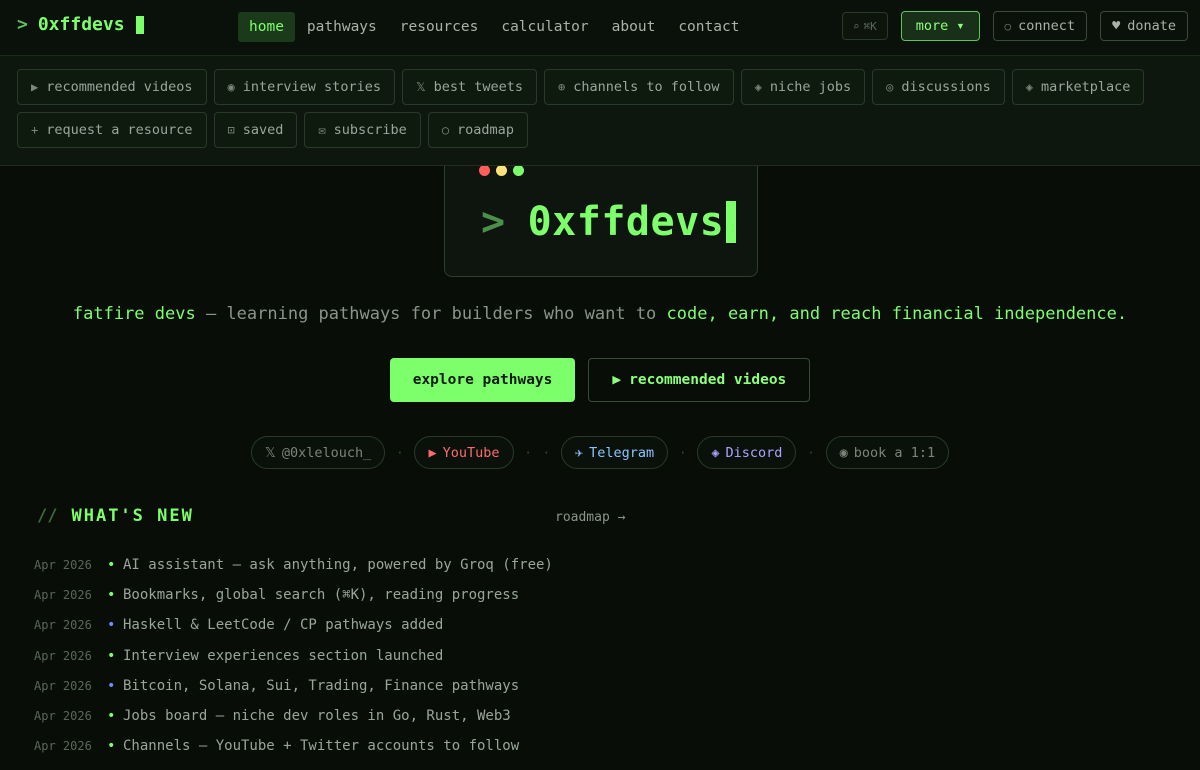  Describe the element at coordinates (482, 380) in the screenshot. I see `explore-pathways-button: explore pathways` at that location.